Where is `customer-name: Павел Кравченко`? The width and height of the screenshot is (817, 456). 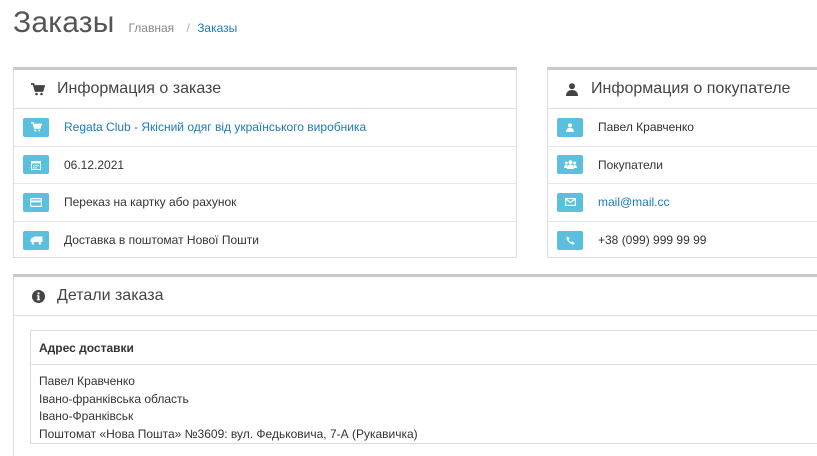
customer-name: Павел Кравченко is located at coordinates (646, 127).